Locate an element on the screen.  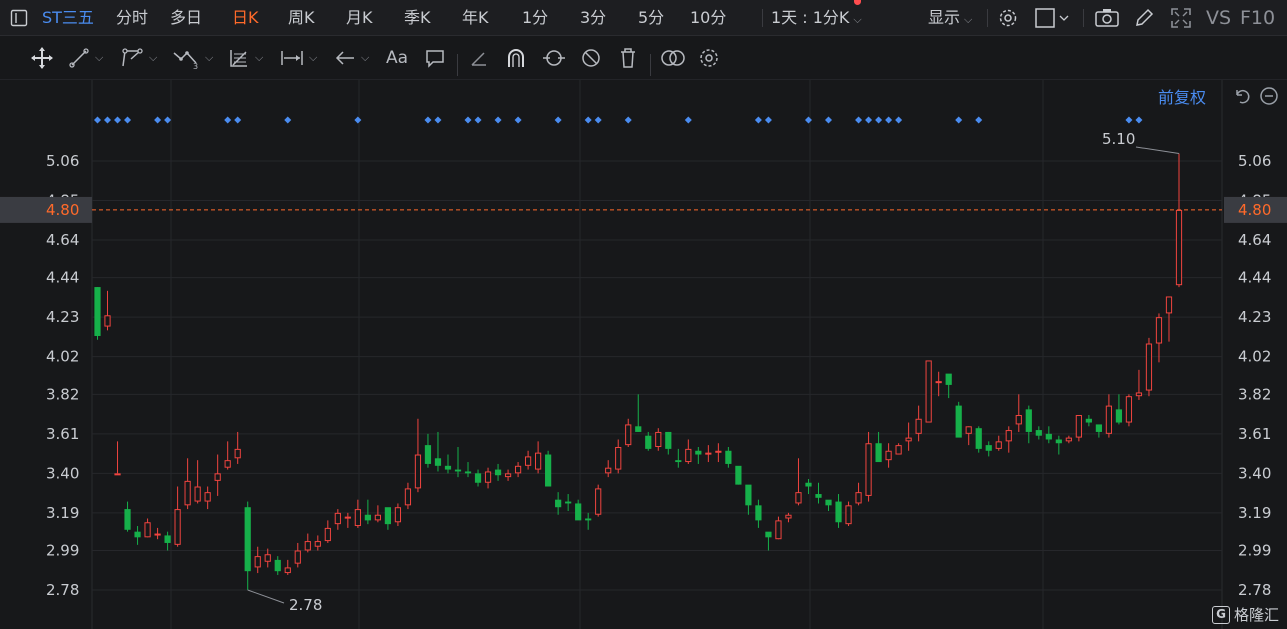
overlay-circles-icon is located at coordinates (673, 58).